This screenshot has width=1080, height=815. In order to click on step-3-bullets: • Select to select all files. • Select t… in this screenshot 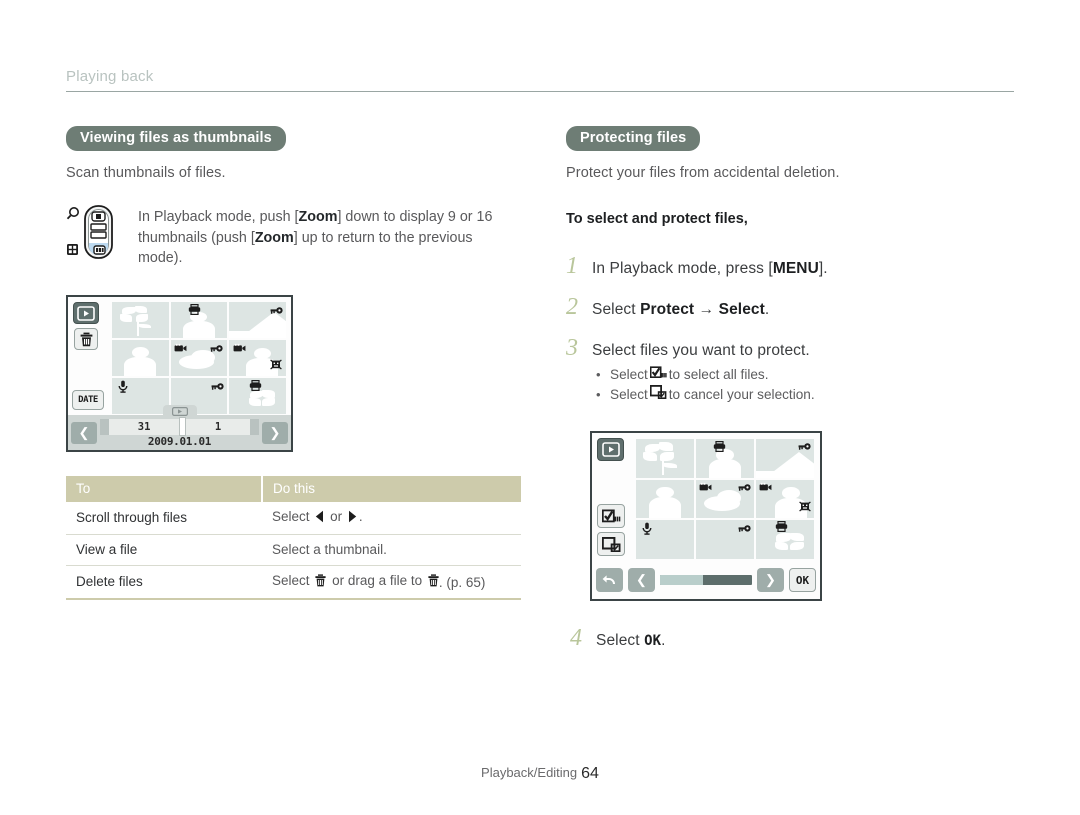, I will do `click(705, 384)`.